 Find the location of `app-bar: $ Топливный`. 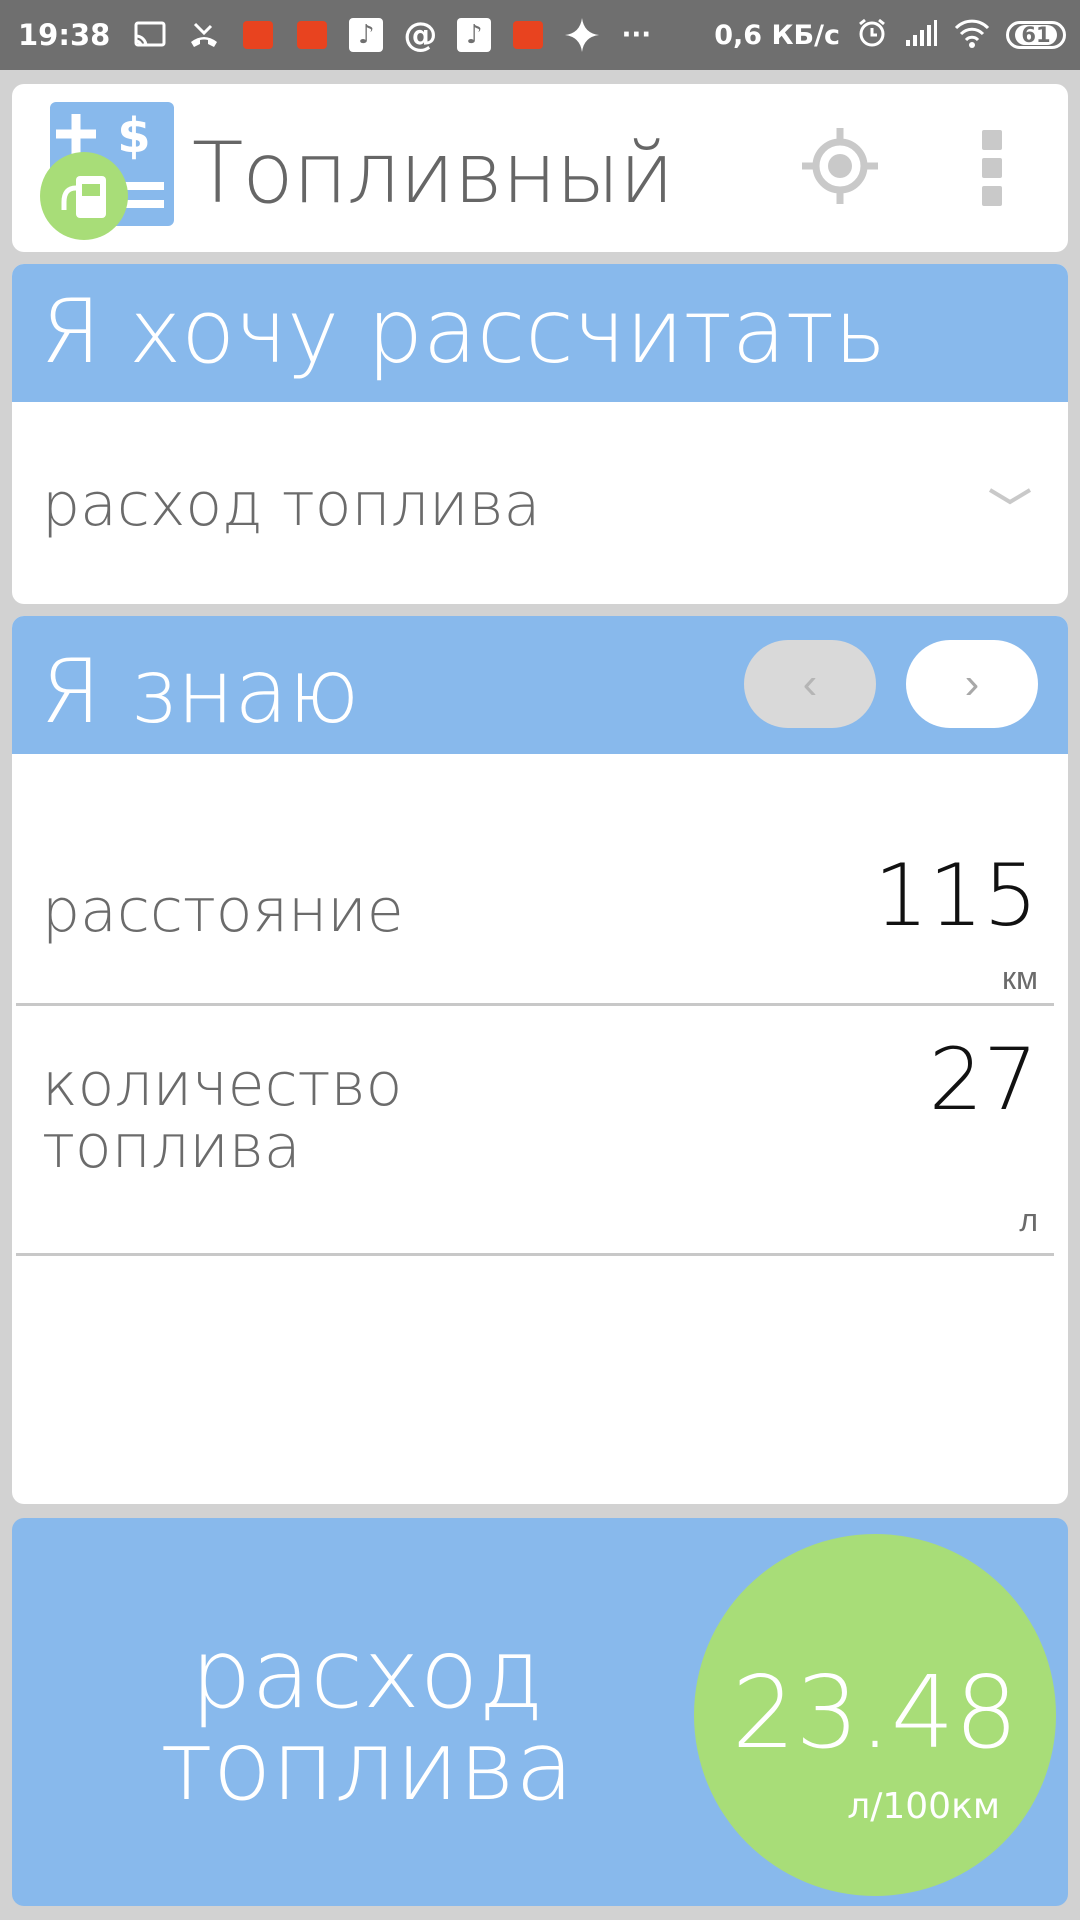

app-bar: $ Топливный is located at coordinates (540, 168).